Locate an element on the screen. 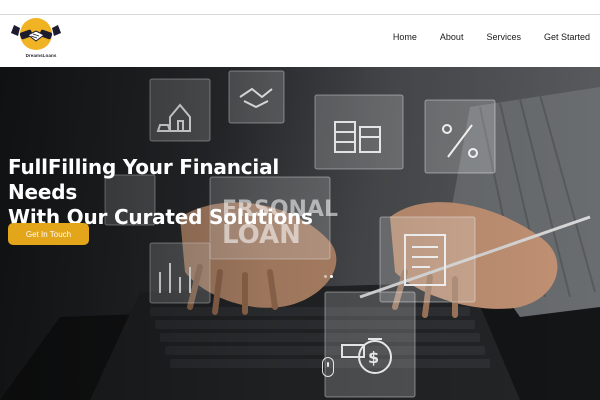 The height and width of the screenshot is (400, 600). slider-dots is located at coordinates (328, 276).